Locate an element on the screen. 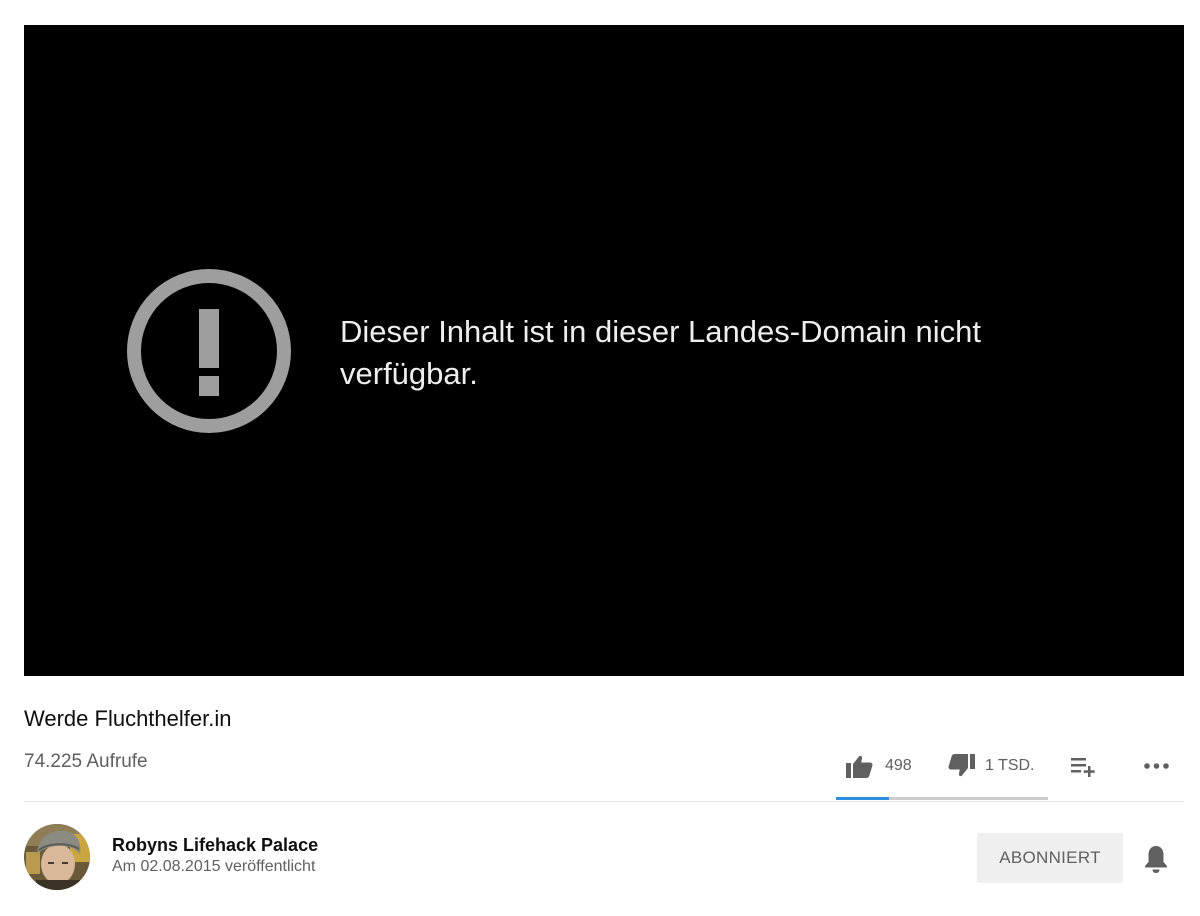 This screenshot has width=1200, height=916. channel-avatar is located at coordinates (57, 857).